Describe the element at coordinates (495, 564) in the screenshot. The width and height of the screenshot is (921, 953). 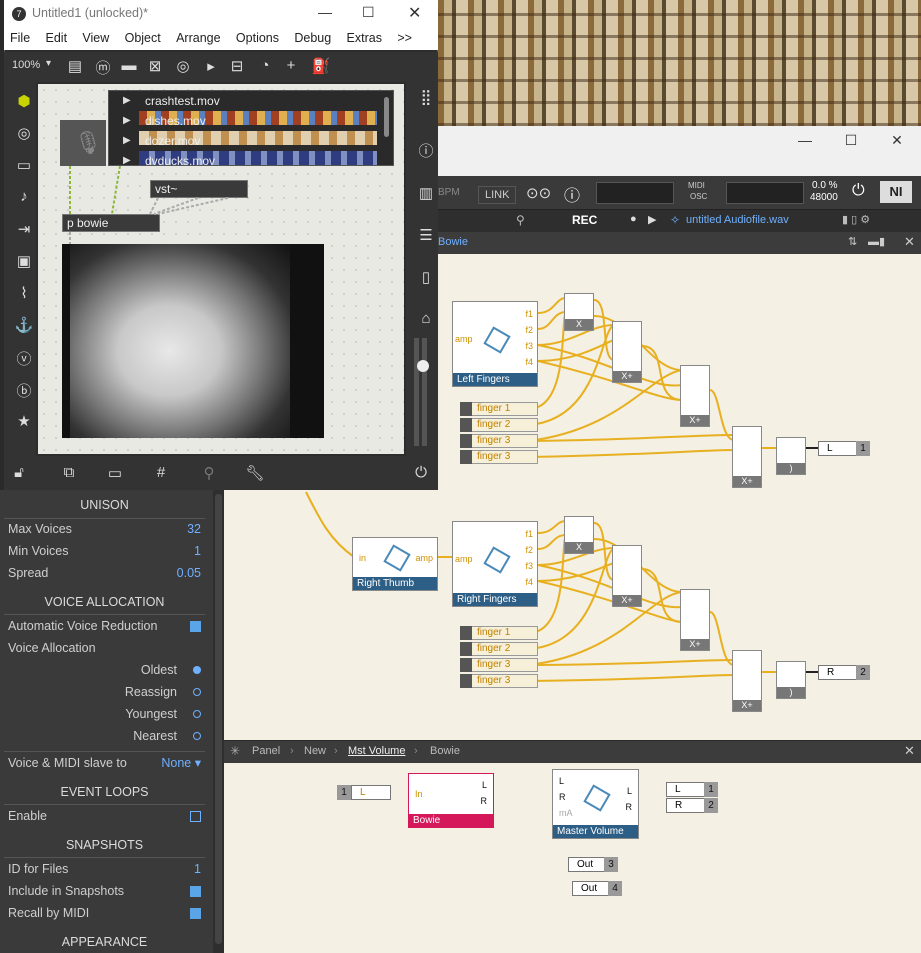
I see `right-fingers-module: amp f1 f2 f3 f4 Right Fingers` at that location.